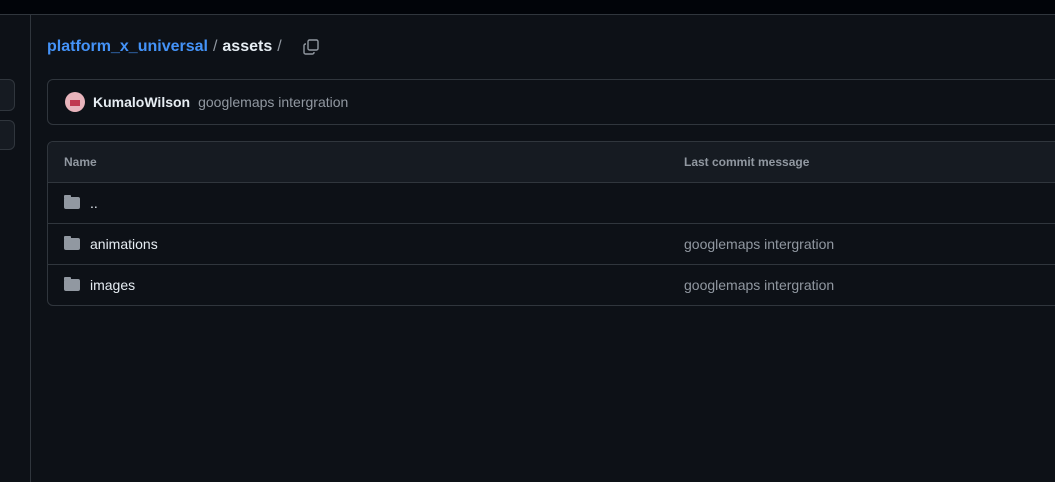 This screenshot has width=1055, height=482. I want to click on search-button, so click(7, 95).